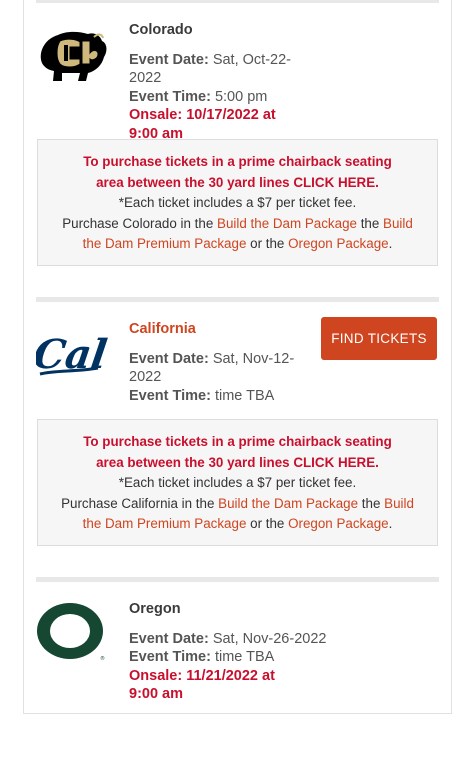  I want to click on team-name-link: California, so click(221, 329).